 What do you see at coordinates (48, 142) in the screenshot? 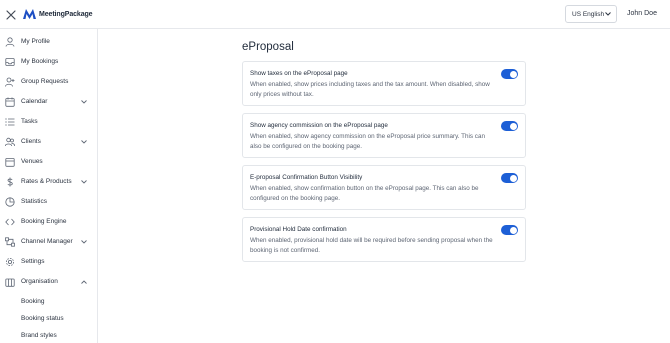
I see `sidebar-item-clients: Clients` at bounding box center [48, 142].